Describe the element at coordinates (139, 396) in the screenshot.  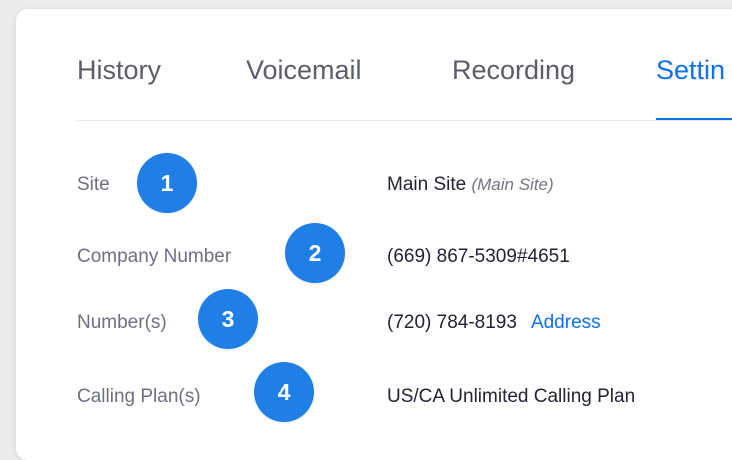
I see `calling-plans-label: Calling Plan(s)` at that location.